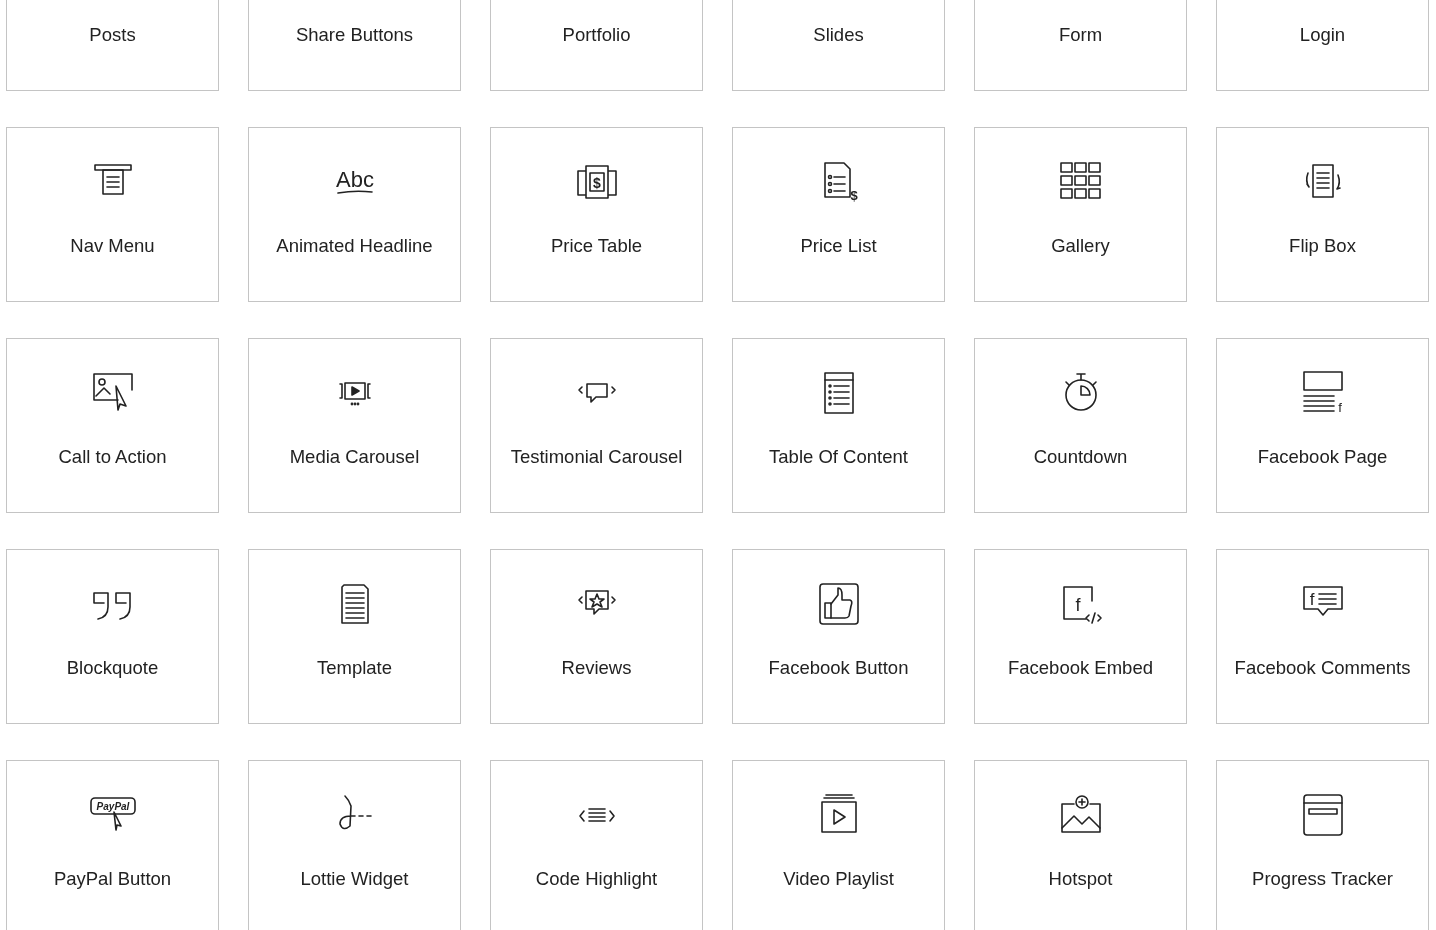  What do you see at coordinates (354, 668) in the screenshot?
I see `widget-label: Template` at bounding box center [354, 668].